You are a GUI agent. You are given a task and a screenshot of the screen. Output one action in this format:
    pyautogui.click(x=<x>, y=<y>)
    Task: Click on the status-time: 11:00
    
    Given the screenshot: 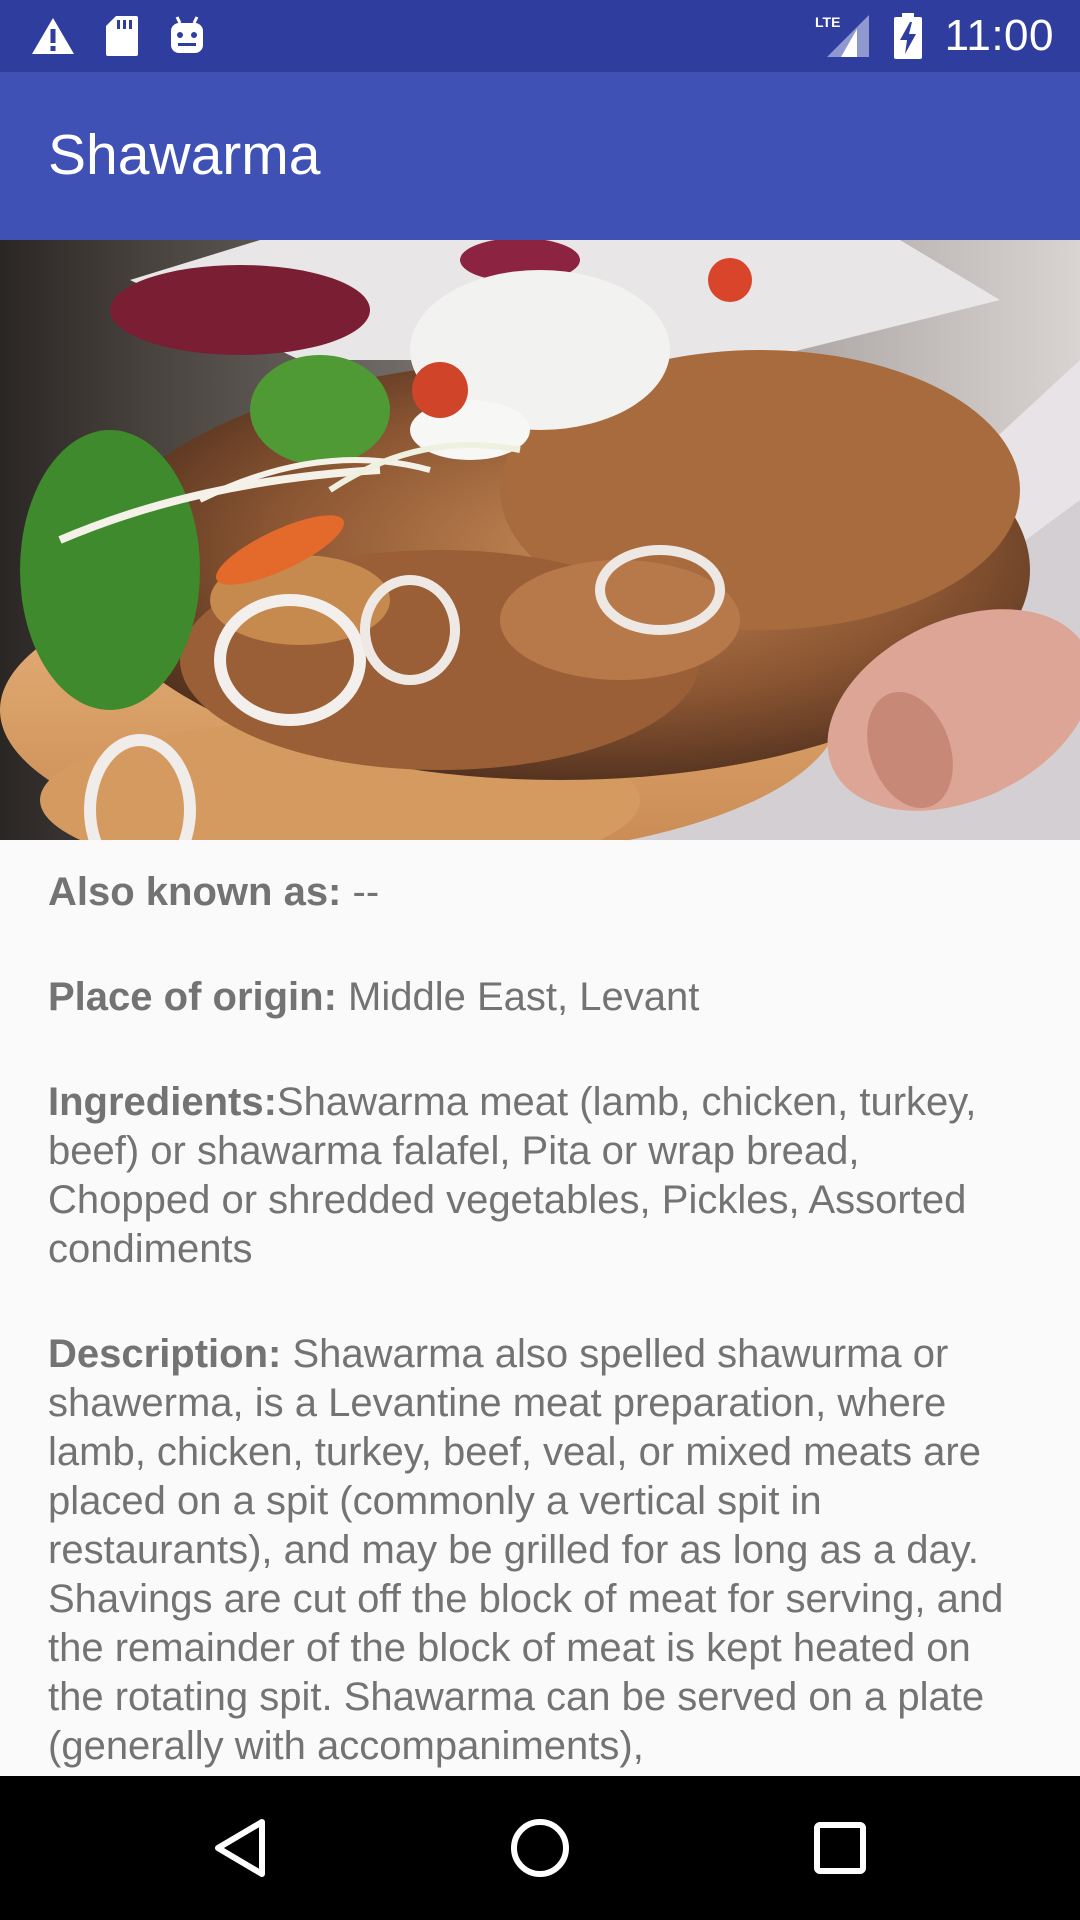 What is the action you would take?
    pyautogui.click(x=999, y=35)
    